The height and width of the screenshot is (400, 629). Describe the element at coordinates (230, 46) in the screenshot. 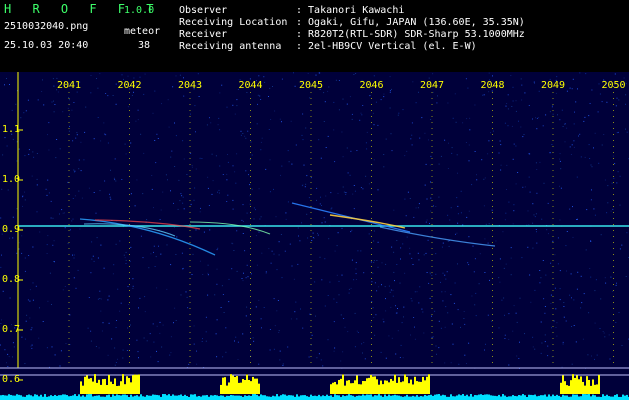

I see `antenna-label: Receiving antenna` at that location.